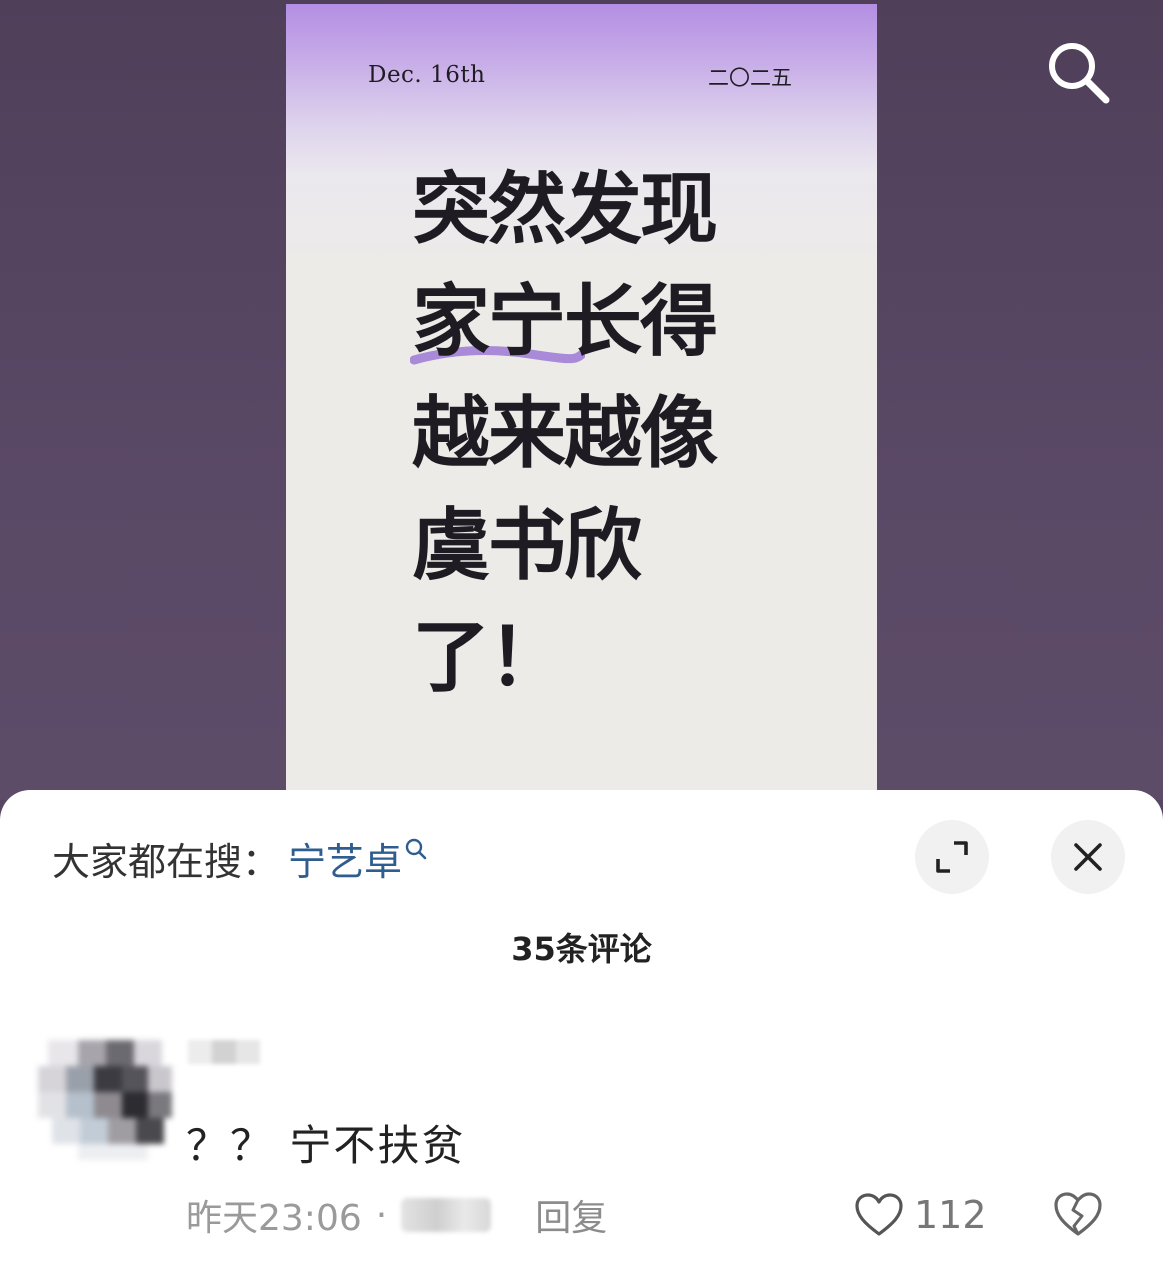 Image resolution: width=1163 pixels, height=1280 pixels. What do you see at coordinates (565, 434) in the screenshot?
I see `headline-line: 越来越像` at bounding box center [565, 434].